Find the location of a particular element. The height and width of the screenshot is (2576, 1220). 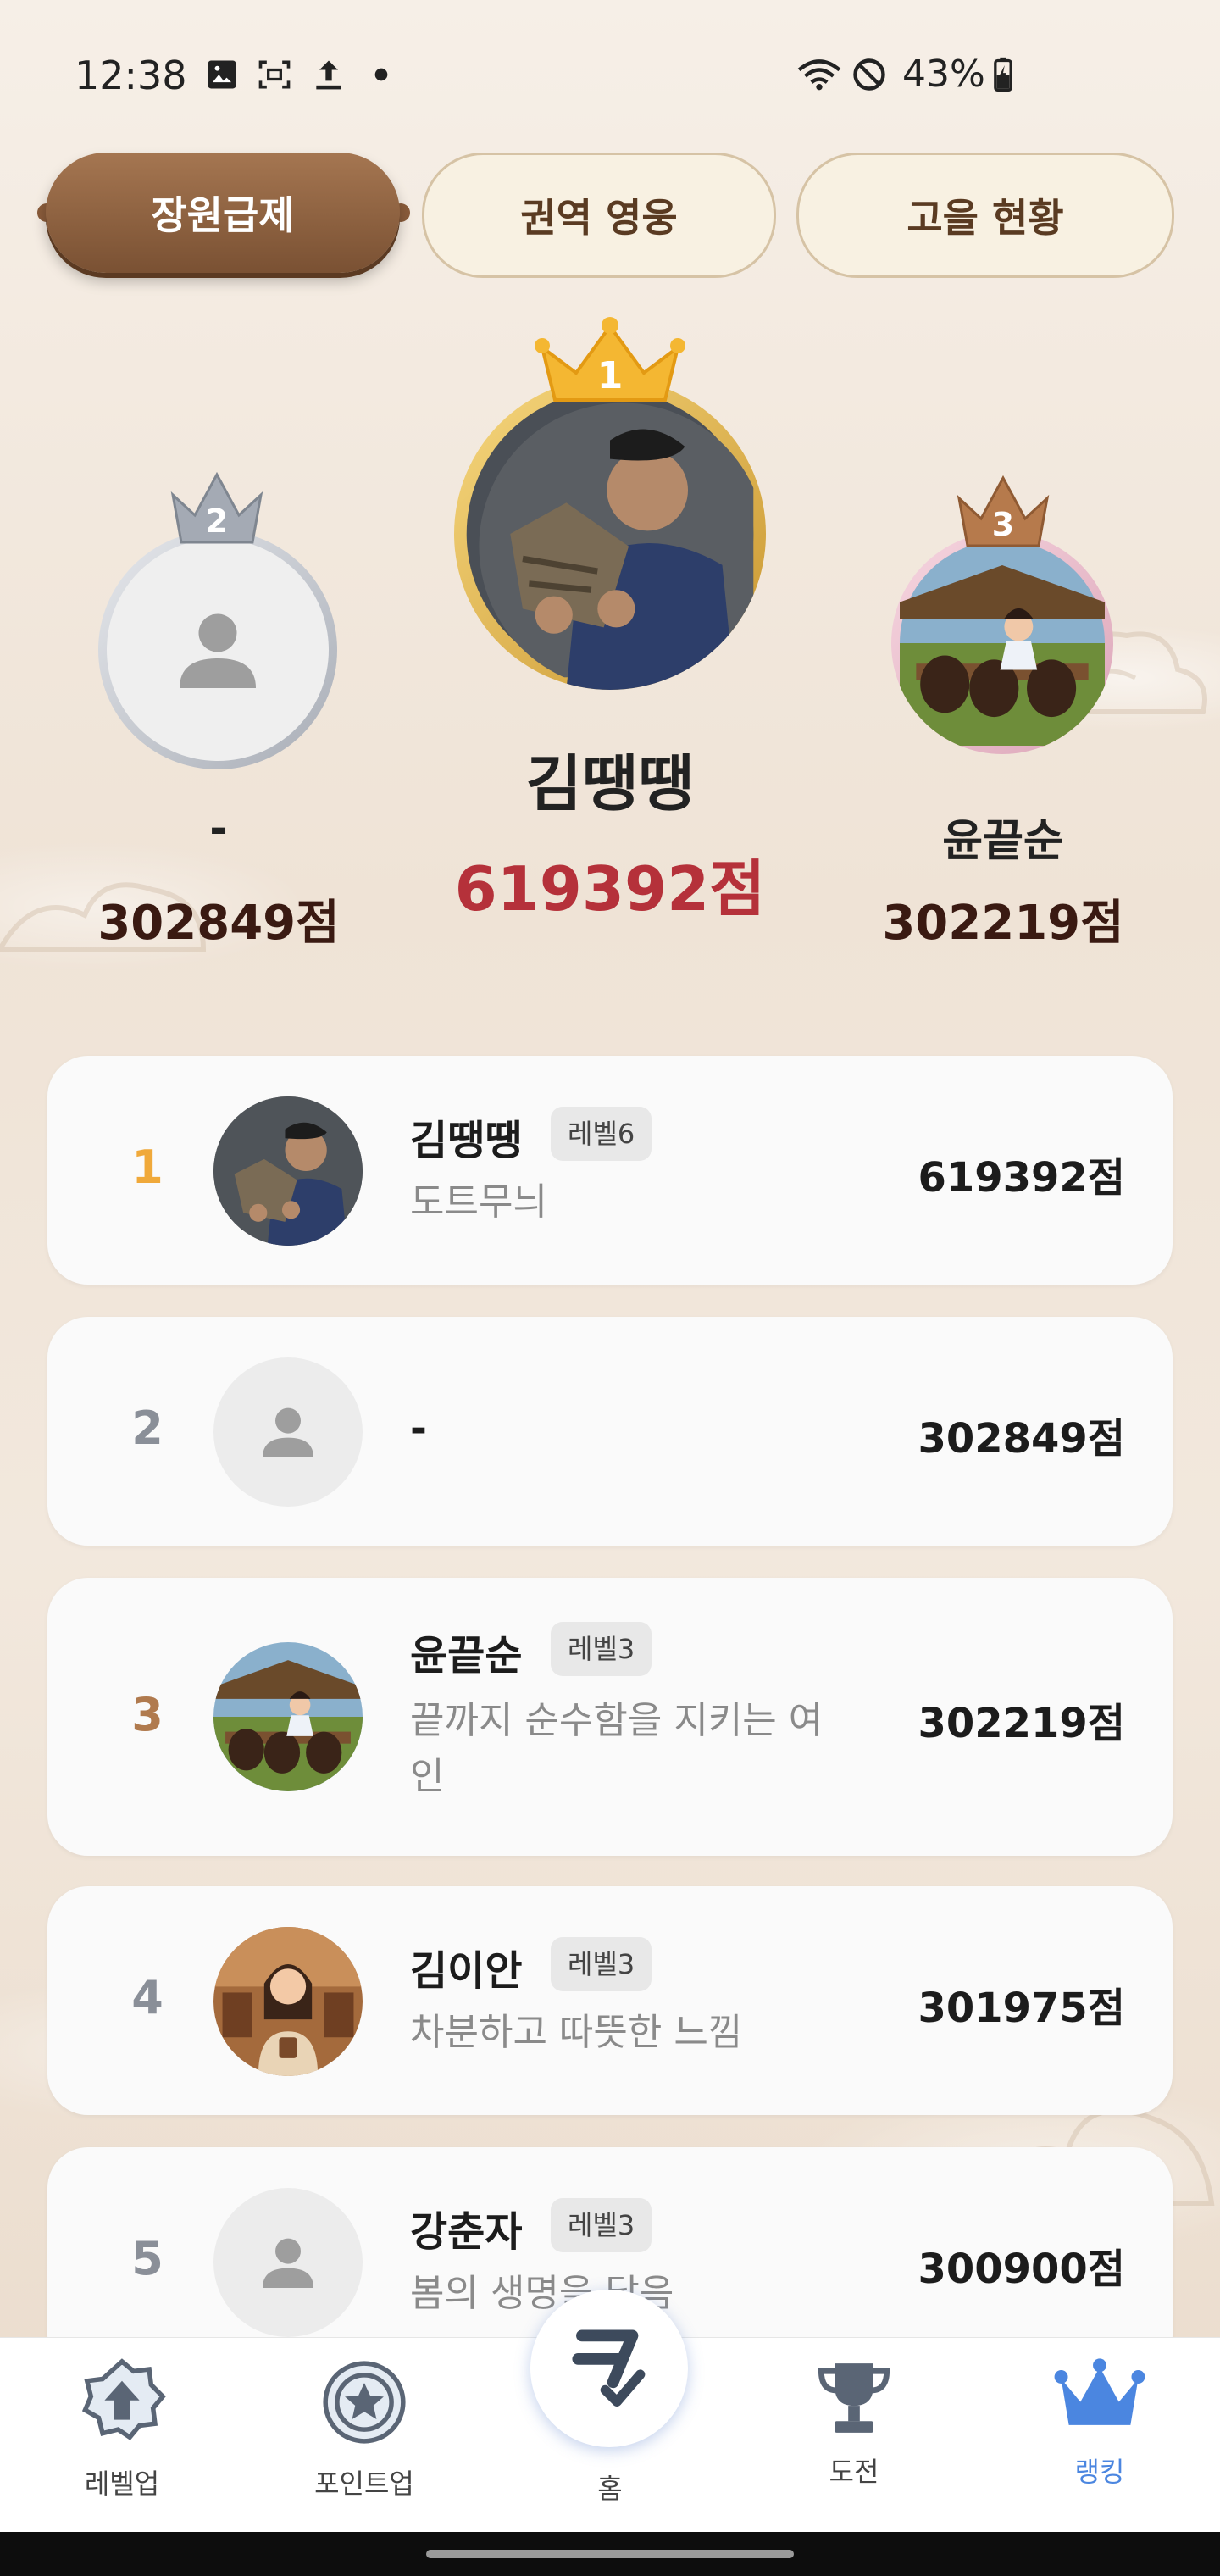

podium-first-name: 김땡땡 is located at coordinates (610, 783).